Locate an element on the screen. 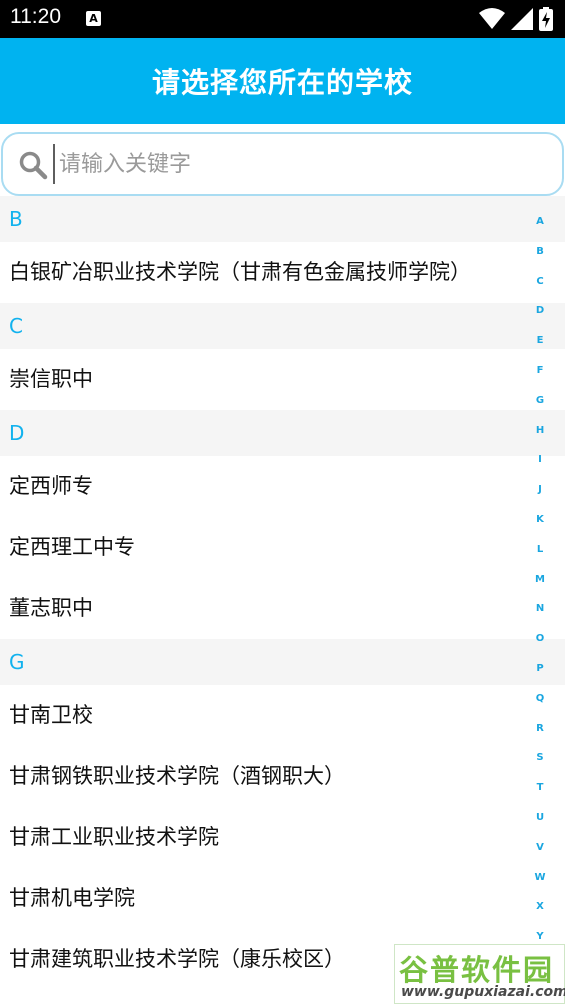 The image size is (565, 1004). index-letter-b: B is located at coordinates (540, 252).